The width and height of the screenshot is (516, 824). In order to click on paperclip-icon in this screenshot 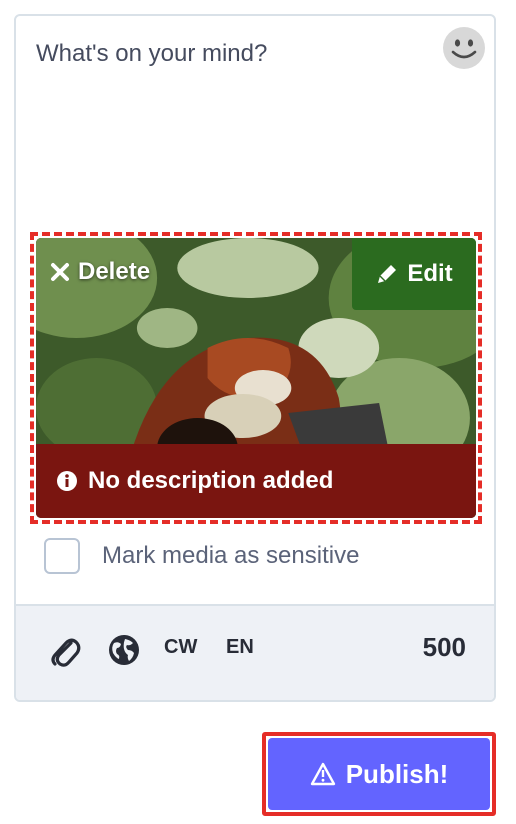, I will do `click(66, 652)`.